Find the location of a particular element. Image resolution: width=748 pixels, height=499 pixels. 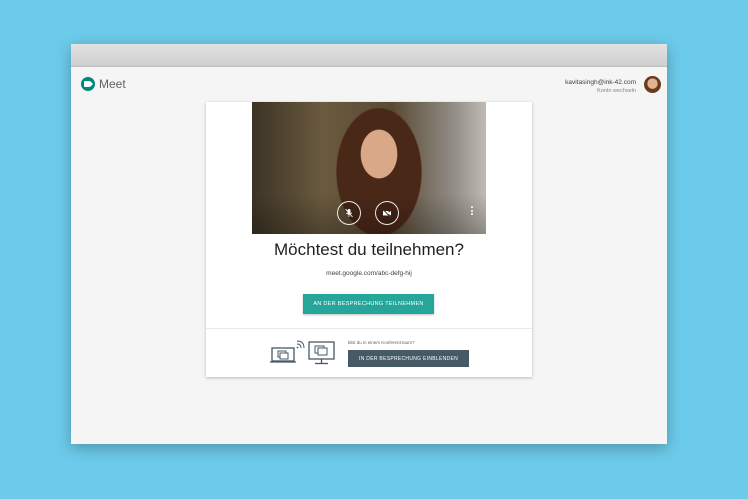

camera-off-icon is located at coordinates (386, 213).